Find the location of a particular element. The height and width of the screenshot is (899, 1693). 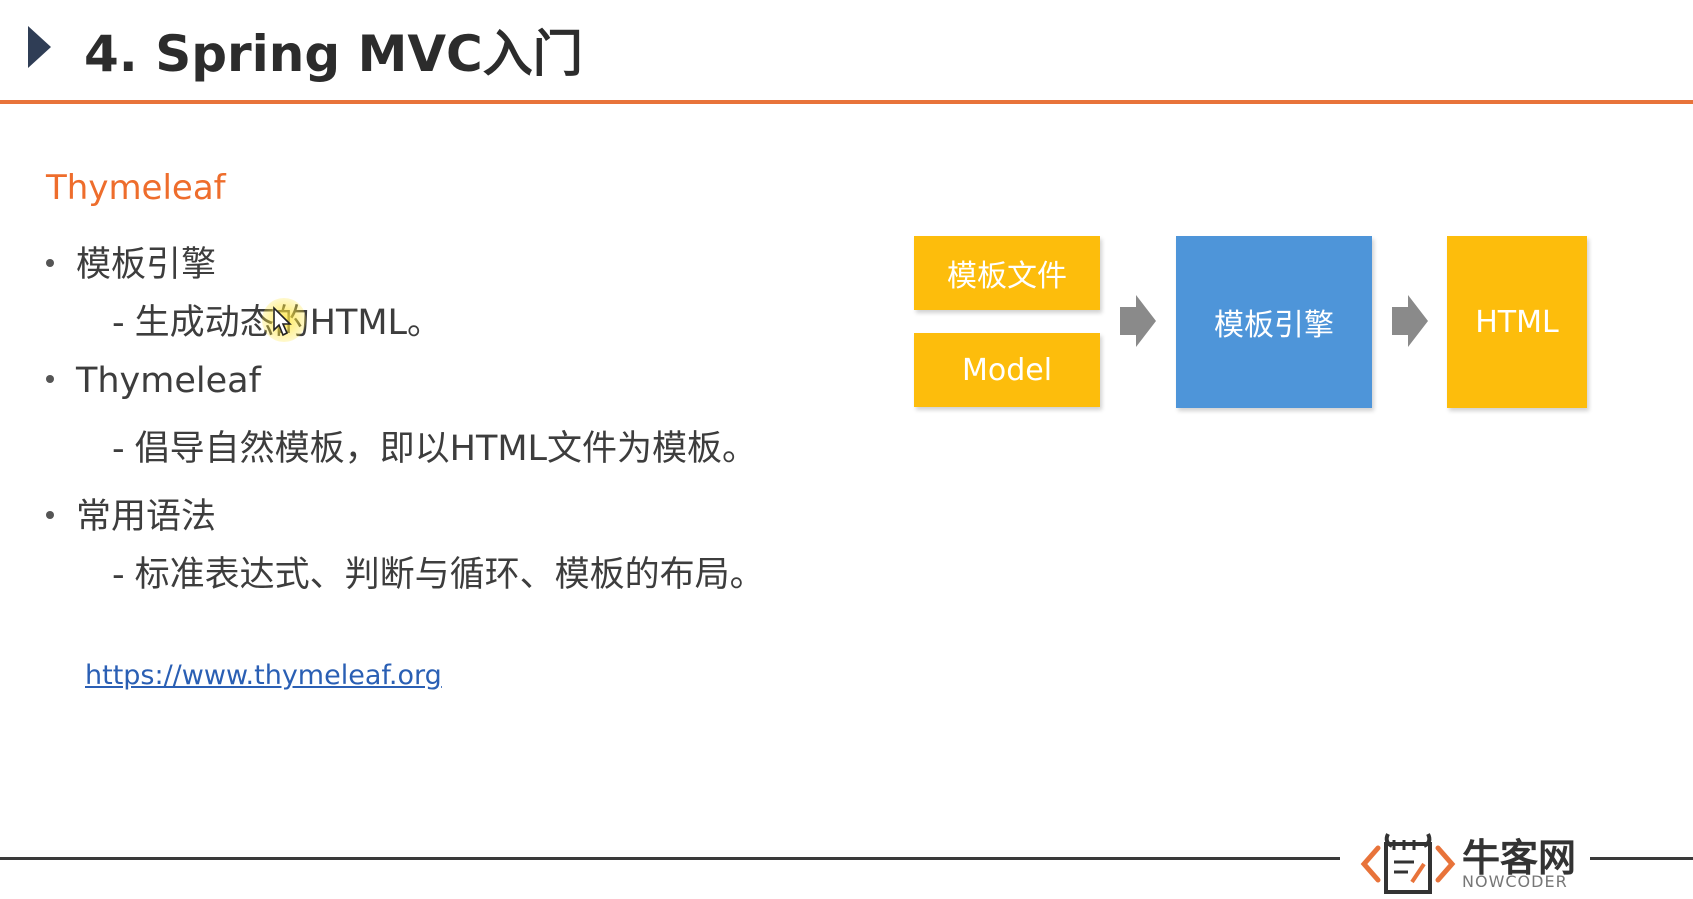

title-divider is located at coordinates (846, 102).